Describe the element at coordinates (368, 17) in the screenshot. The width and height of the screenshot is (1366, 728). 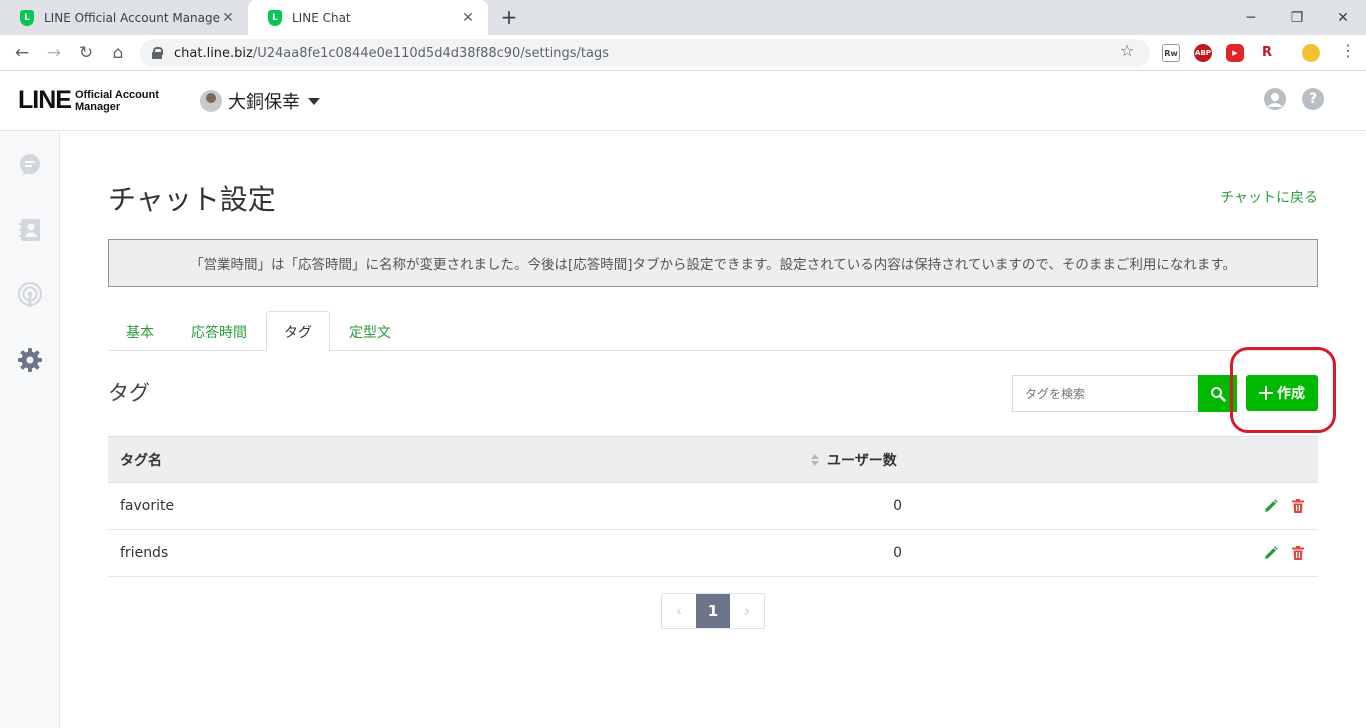
I see `browser-tab-line-chat: L LINE Chat ✕` at that location.